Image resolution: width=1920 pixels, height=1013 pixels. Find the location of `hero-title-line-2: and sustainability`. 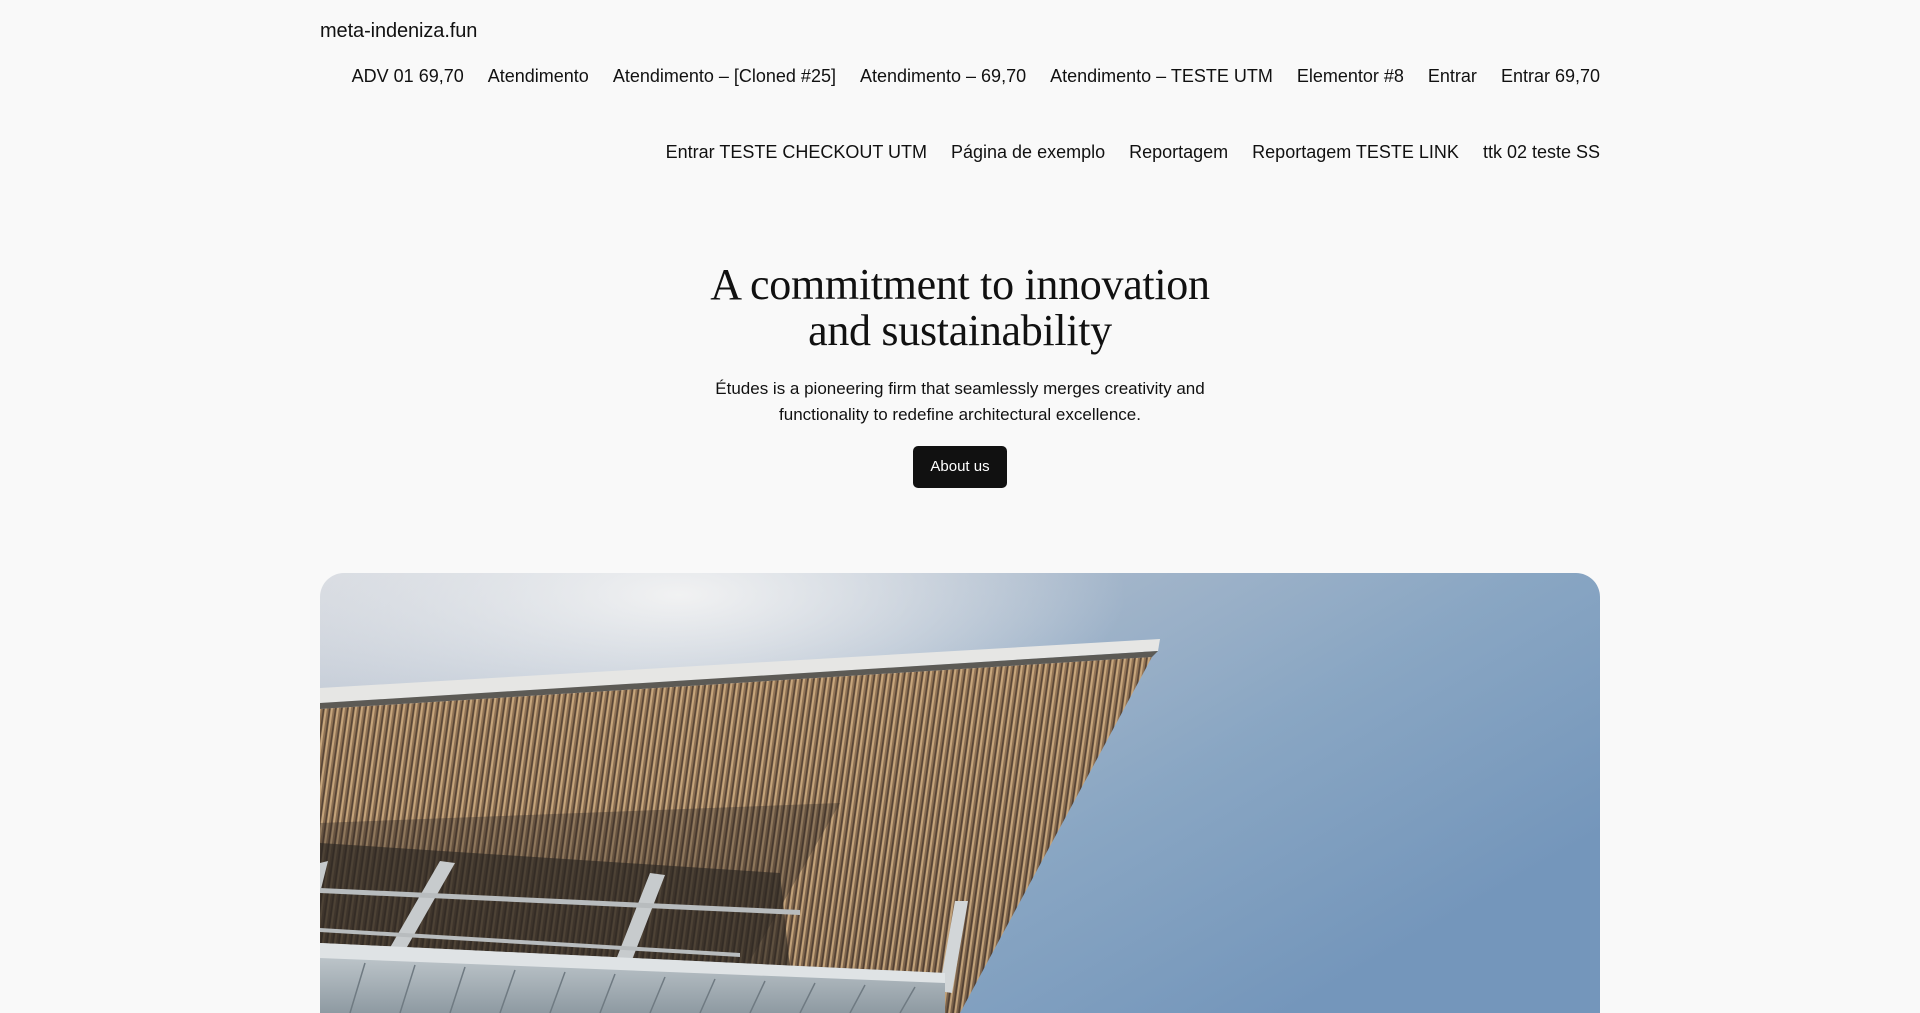

hero-title-line-2: and sustainability is located at coordinates (960, 330).